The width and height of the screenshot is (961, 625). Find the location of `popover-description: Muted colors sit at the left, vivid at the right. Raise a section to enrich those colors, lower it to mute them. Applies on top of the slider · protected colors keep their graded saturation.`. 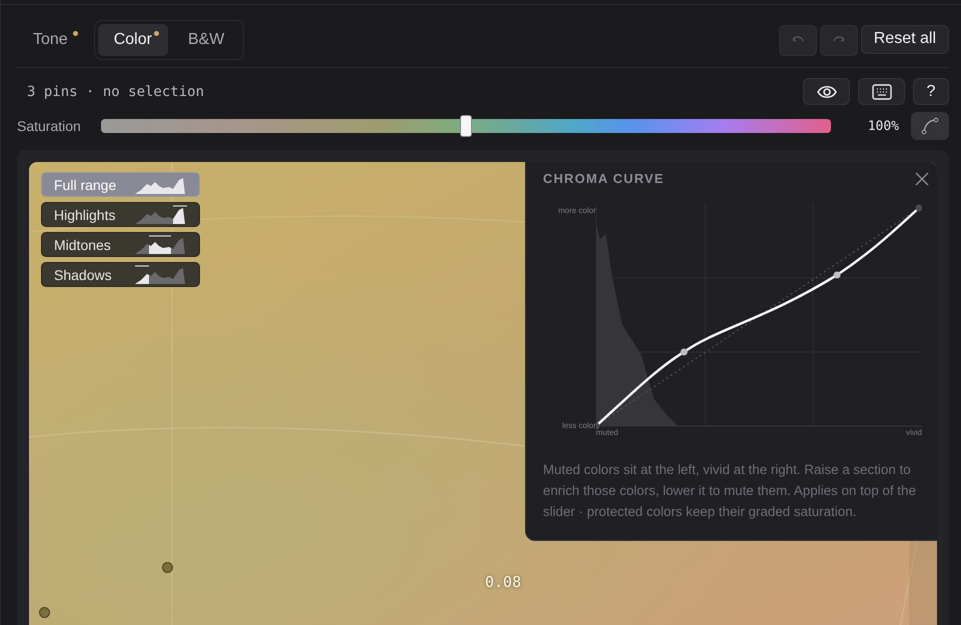

popover-description: Muted colors sit at the left, vivid at the right. Raise a section to enrich those colors, lower it to mute them. Applies on top of the slider · protected colors keep their graded saturation. is located at coordinates (730, 491).